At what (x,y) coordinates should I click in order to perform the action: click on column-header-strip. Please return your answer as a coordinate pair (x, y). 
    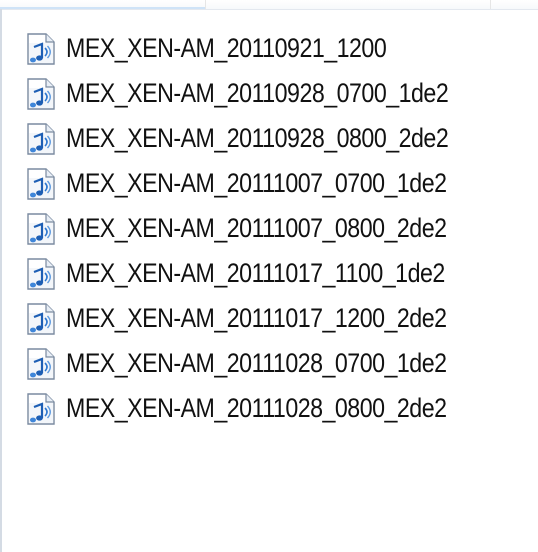
    Looking at the image, I should click on (269, 5).